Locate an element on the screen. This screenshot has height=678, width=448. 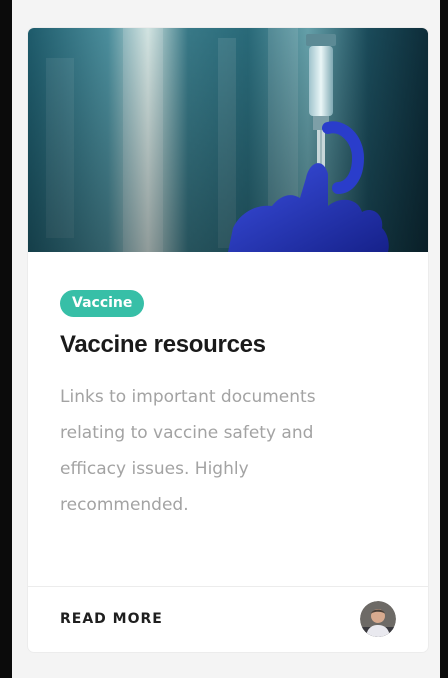
person-icon is located at coordinates (378, 619).